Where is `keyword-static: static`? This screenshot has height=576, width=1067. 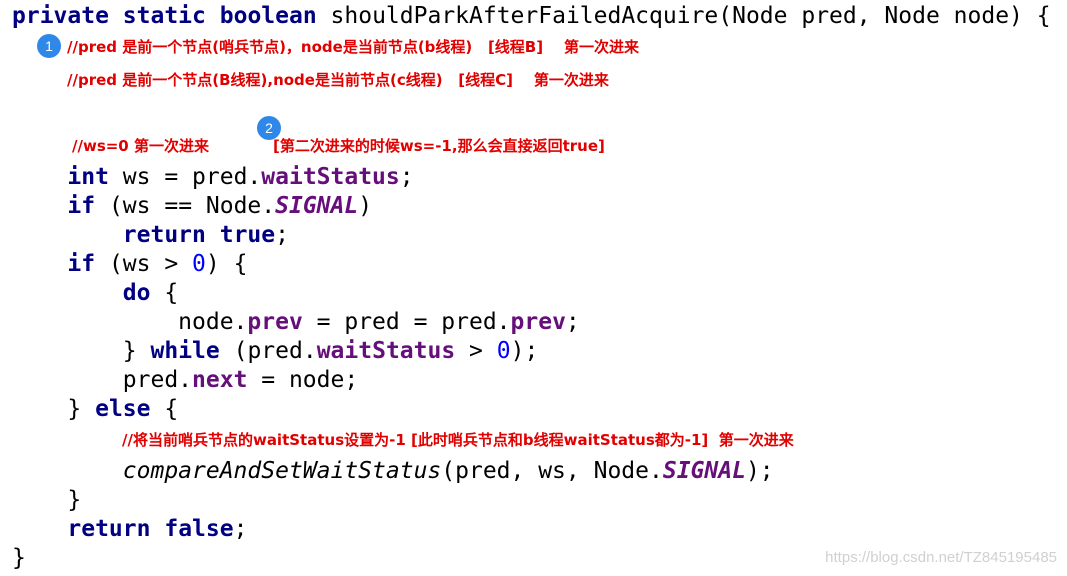 keyword-static: static is located at coordinates (164, 16).